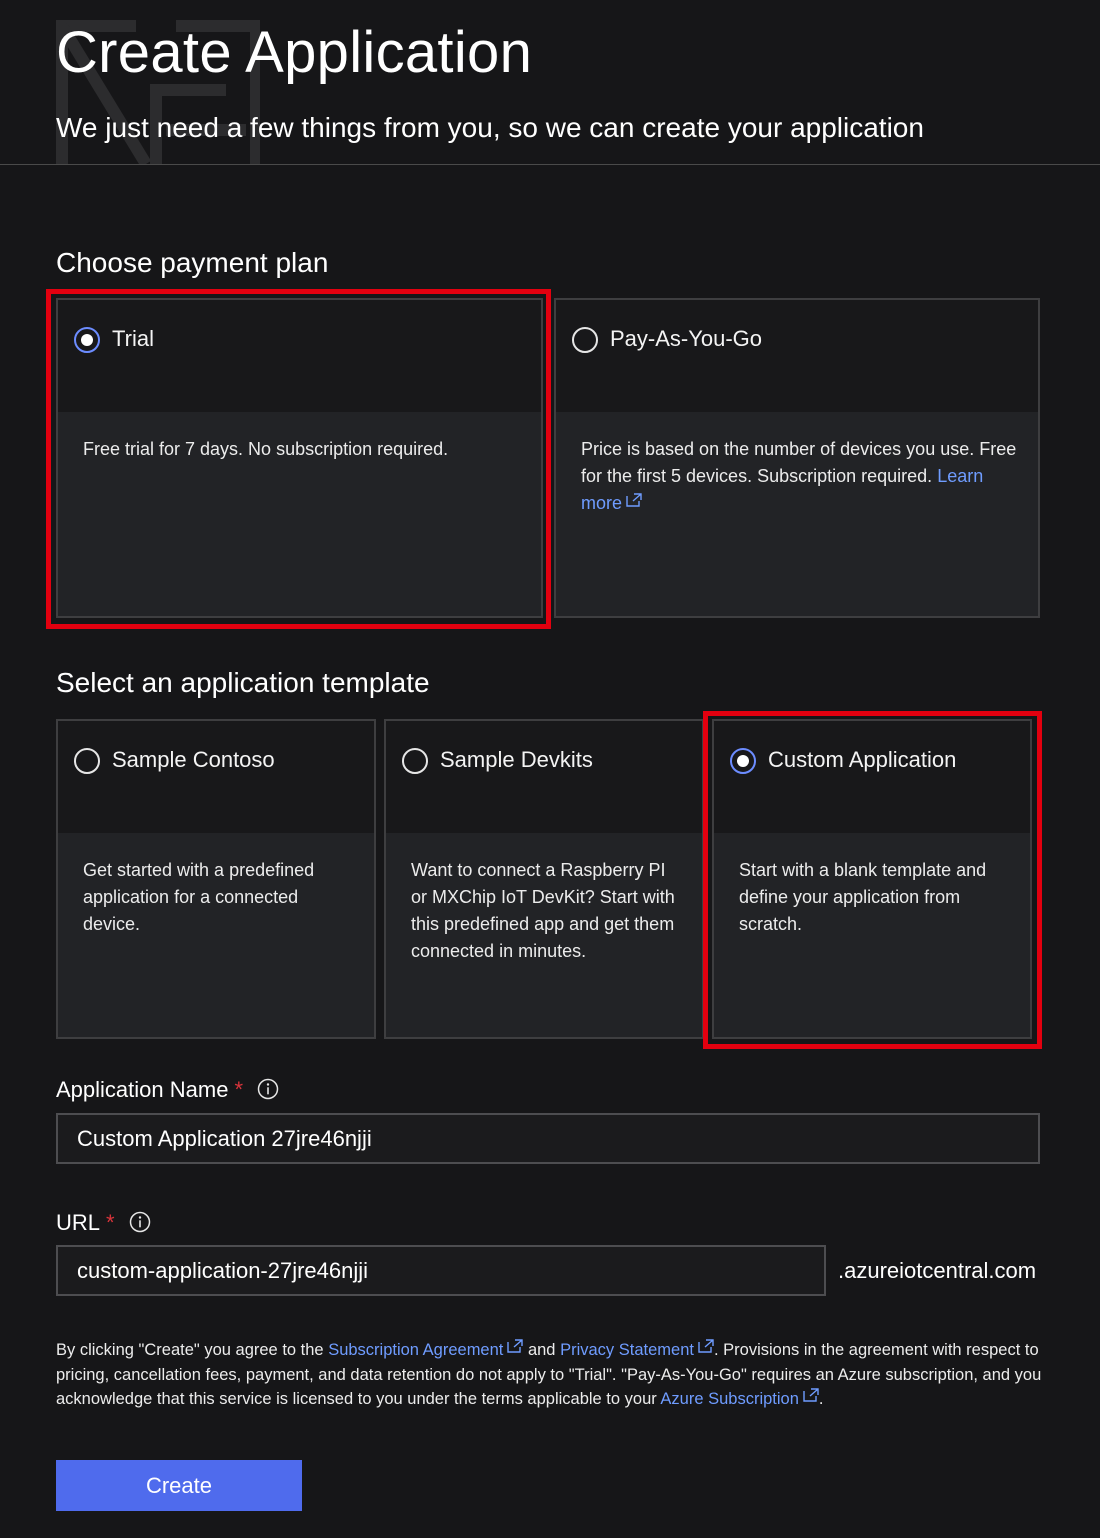 This screenshot has height=1538, width=1100. What do you see at coordinates (133, 338) in the screenshot?
I see `plan-option-label: Trial` at bounding box center [133, 338].